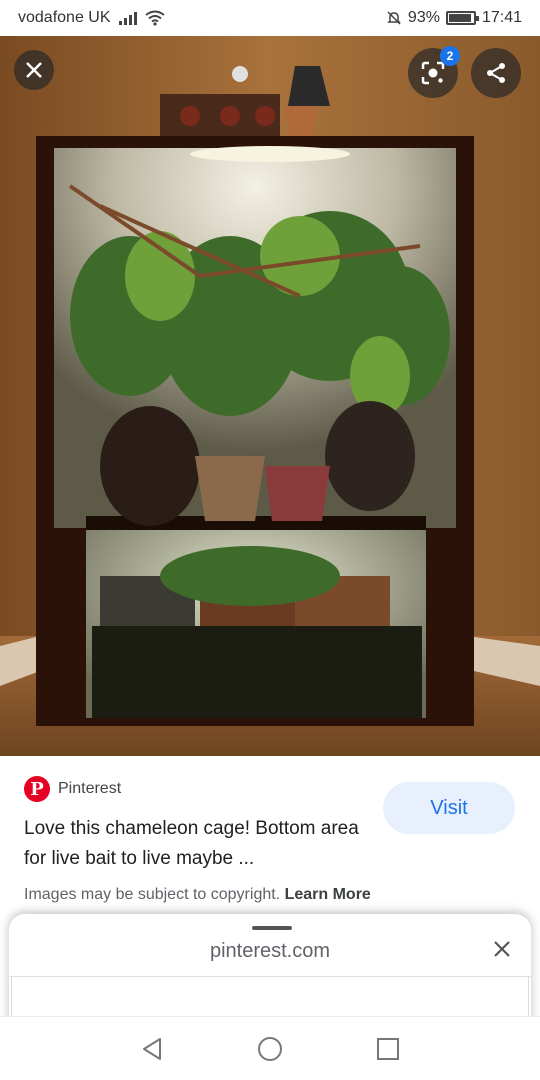 Image resolution: width=540 pixels, height=1080 pixels. Describe the element at coordinates (270, 951) in the screenshot. I see `sheet-url: pinterest.com` at that location.